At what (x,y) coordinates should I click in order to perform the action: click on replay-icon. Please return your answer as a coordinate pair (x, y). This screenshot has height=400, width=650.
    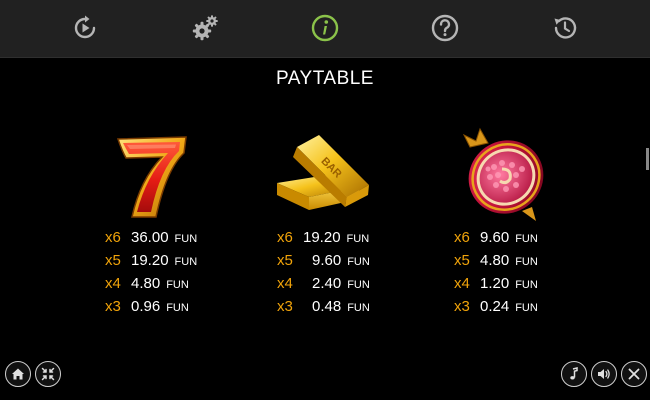
    Looking at the image, I should click on (85, 27).